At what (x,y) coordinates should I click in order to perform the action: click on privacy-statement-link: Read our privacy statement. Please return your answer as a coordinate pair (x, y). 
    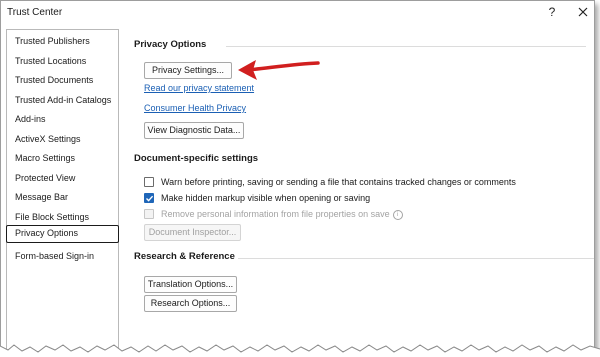
    Looking at the image, I should click on (199, 88).